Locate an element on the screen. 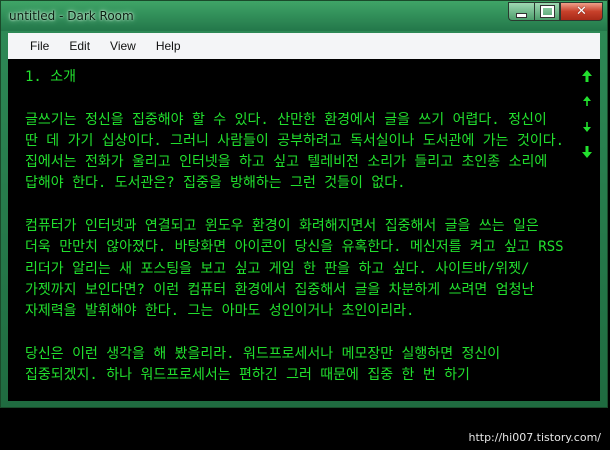 The image size is (610, 450). watermark: http://hi007.tistory.com/ is located at coordinates (534, 437).